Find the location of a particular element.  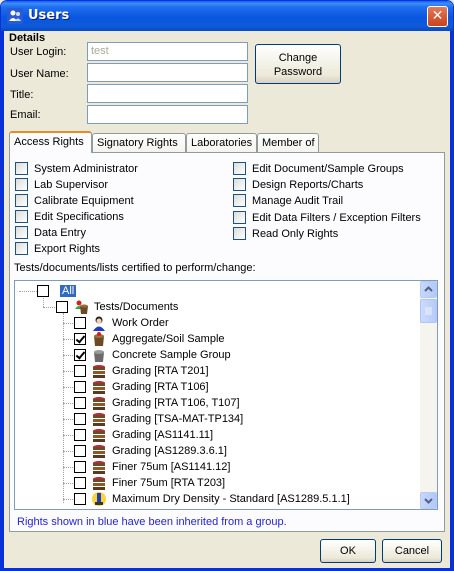

export-rights-checkbox: Export Rights is located at coordinates (57, 248).